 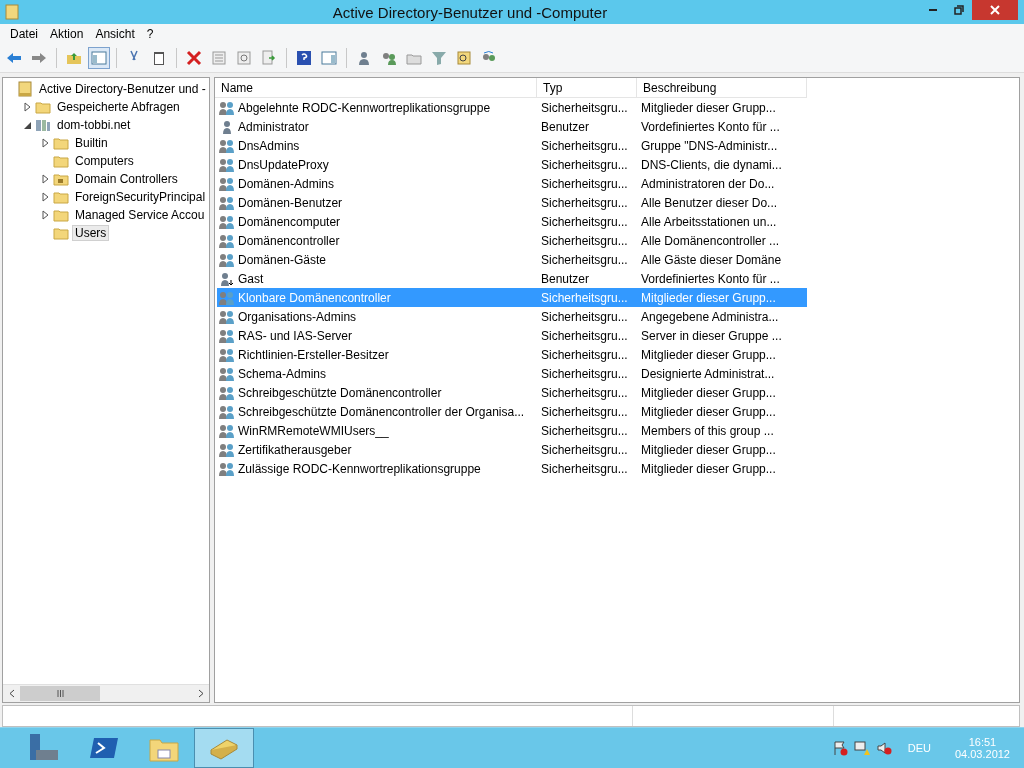 I want to click on tree-item: Active Directory-Benutzer und -, so click(x=122, y=89).